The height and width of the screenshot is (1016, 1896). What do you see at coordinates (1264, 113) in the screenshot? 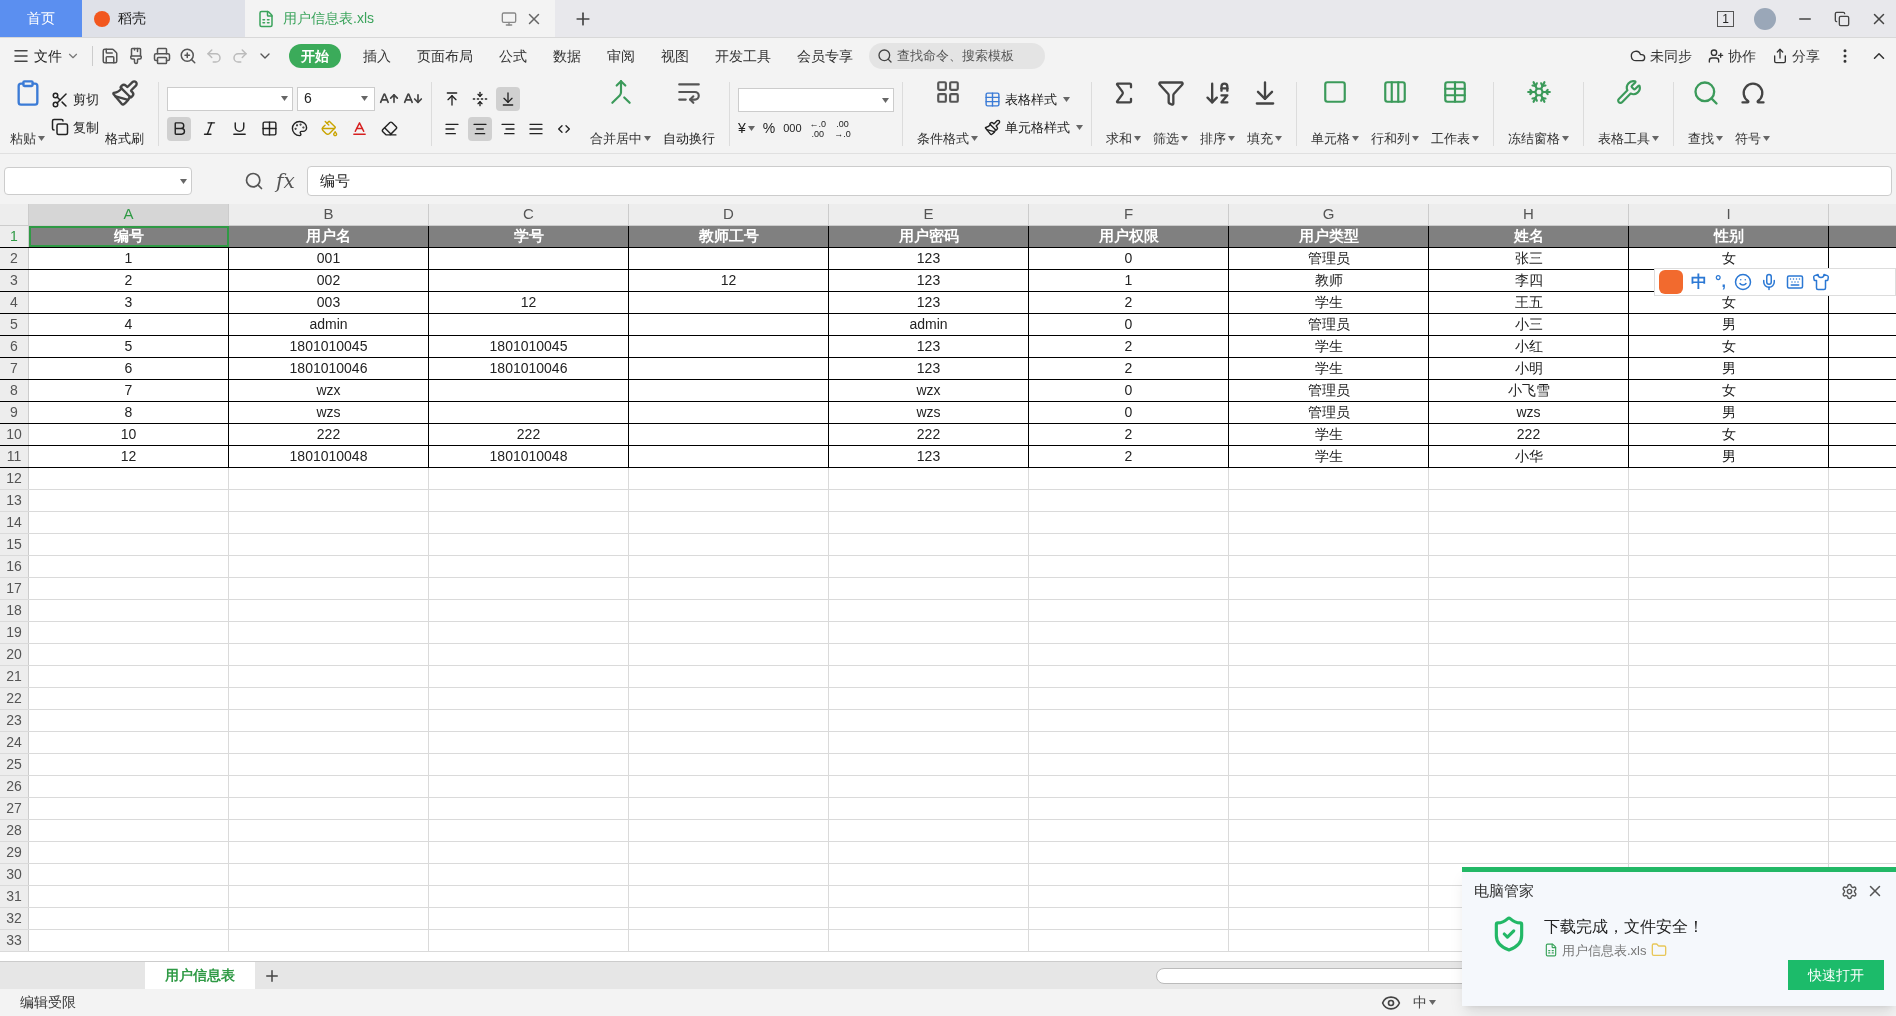
I see `fill-button: 填充` at bounding box center [1264, 113].